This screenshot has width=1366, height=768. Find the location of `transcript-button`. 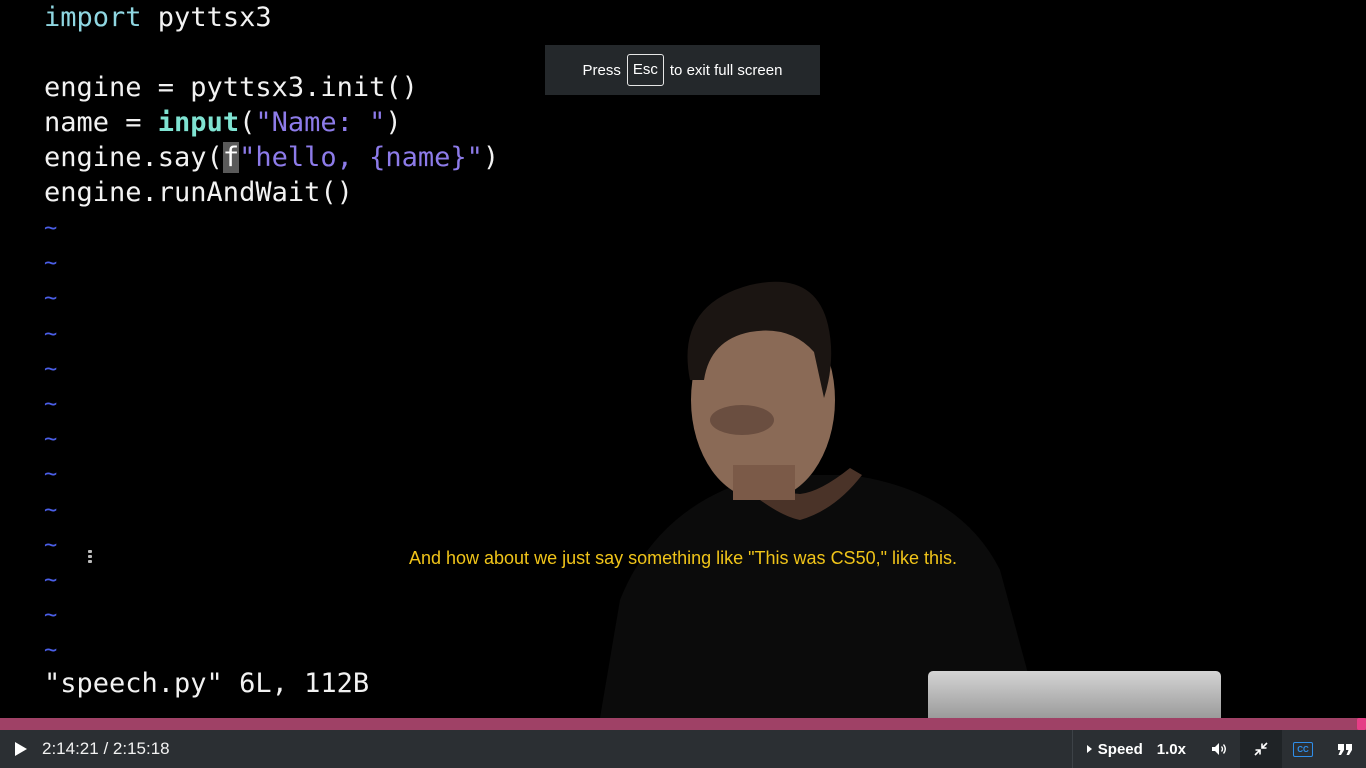

transcript-button is located at coordinates (1345, 749).